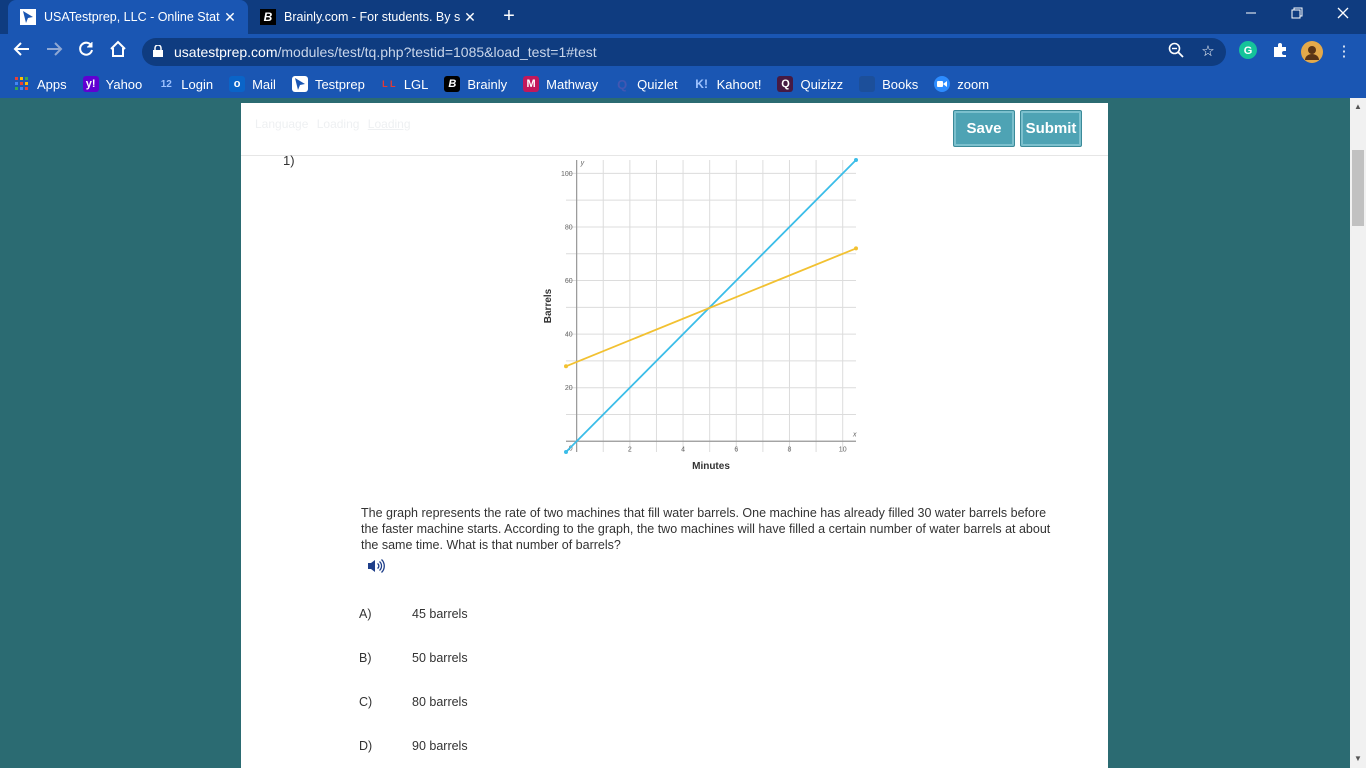 This screenshot has height=768, width=1366. What do you see at coordinates (226, 52) in the screenshot?
I see `url-host: usatestprep.com` at bounding box center [226, 52].